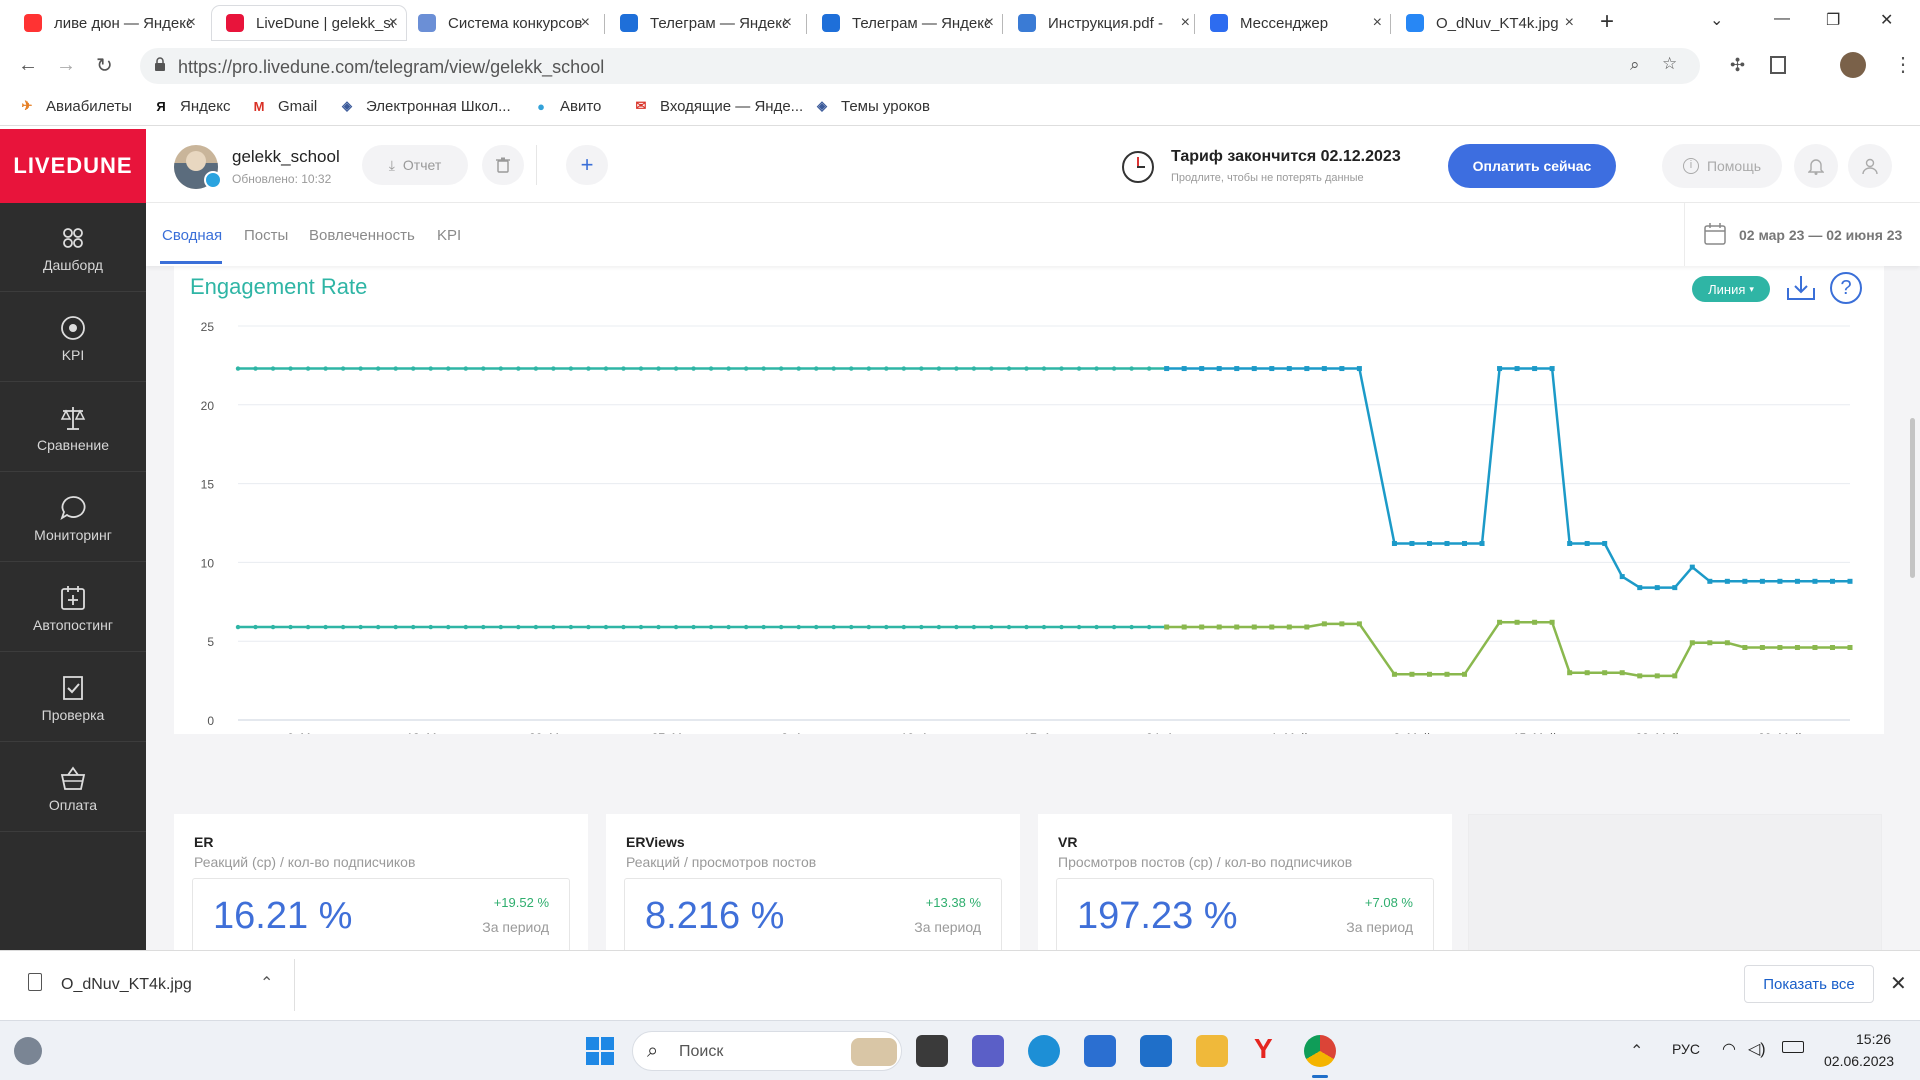  Describe the element at coordinates (73, 787) in the screenshot. I see `sidebar-item: Оплата` at that location.